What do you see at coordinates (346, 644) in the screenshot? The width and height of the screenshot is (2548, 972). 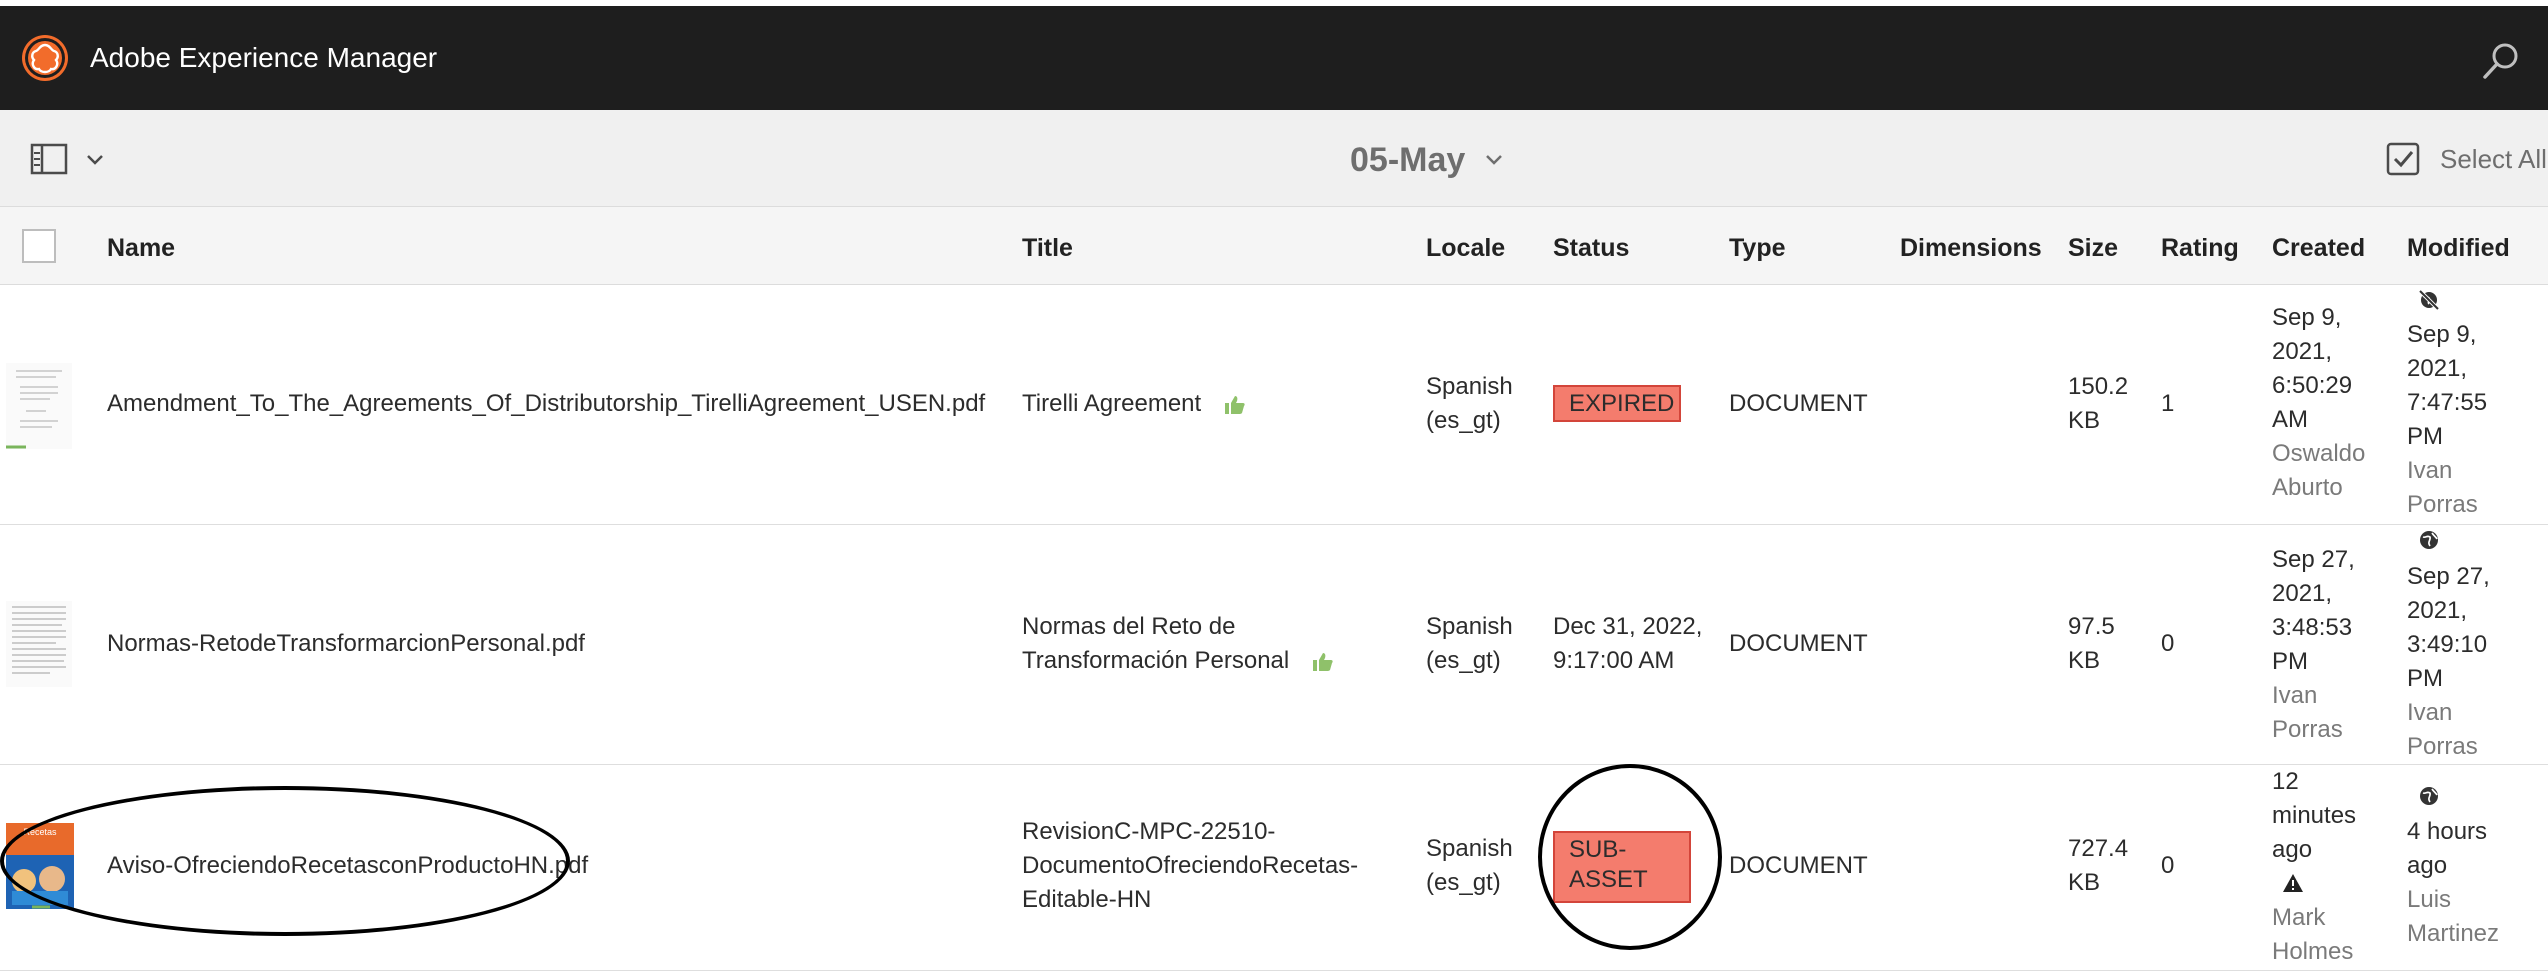 I see `asset-name: Normas-RetodeTransformarcionPersonal.pdf` at bounding box center [346, 644].